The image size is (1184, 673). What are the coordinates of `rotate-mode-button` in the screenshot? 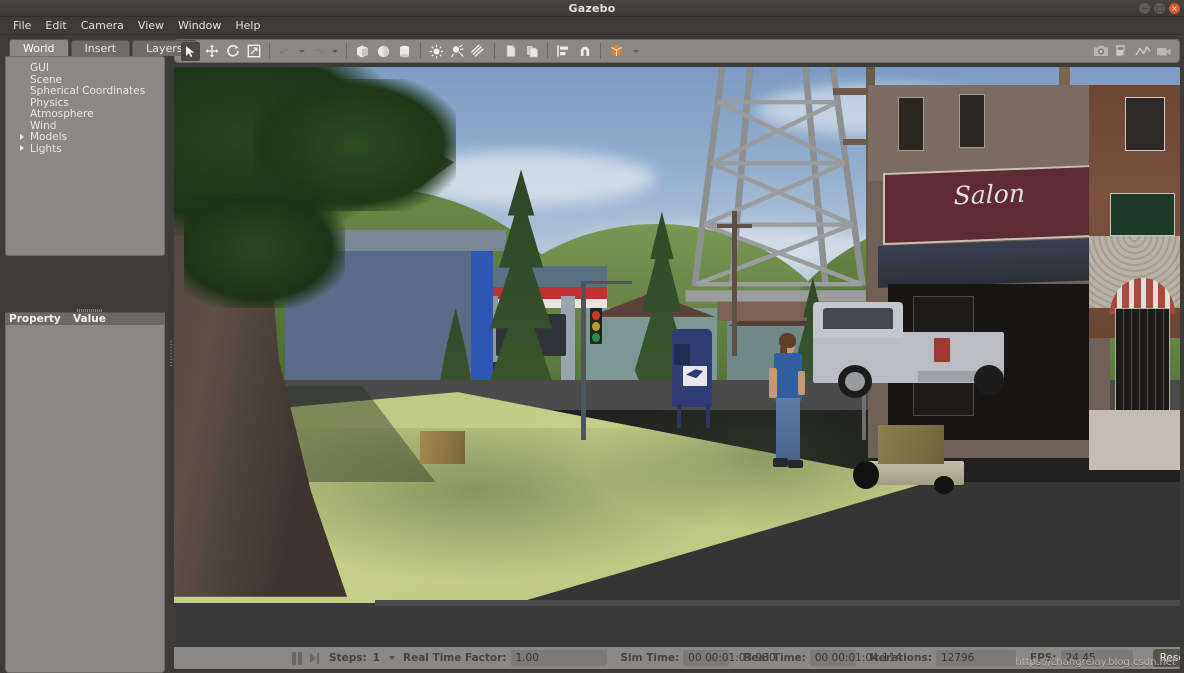 It's located at (232, 51).